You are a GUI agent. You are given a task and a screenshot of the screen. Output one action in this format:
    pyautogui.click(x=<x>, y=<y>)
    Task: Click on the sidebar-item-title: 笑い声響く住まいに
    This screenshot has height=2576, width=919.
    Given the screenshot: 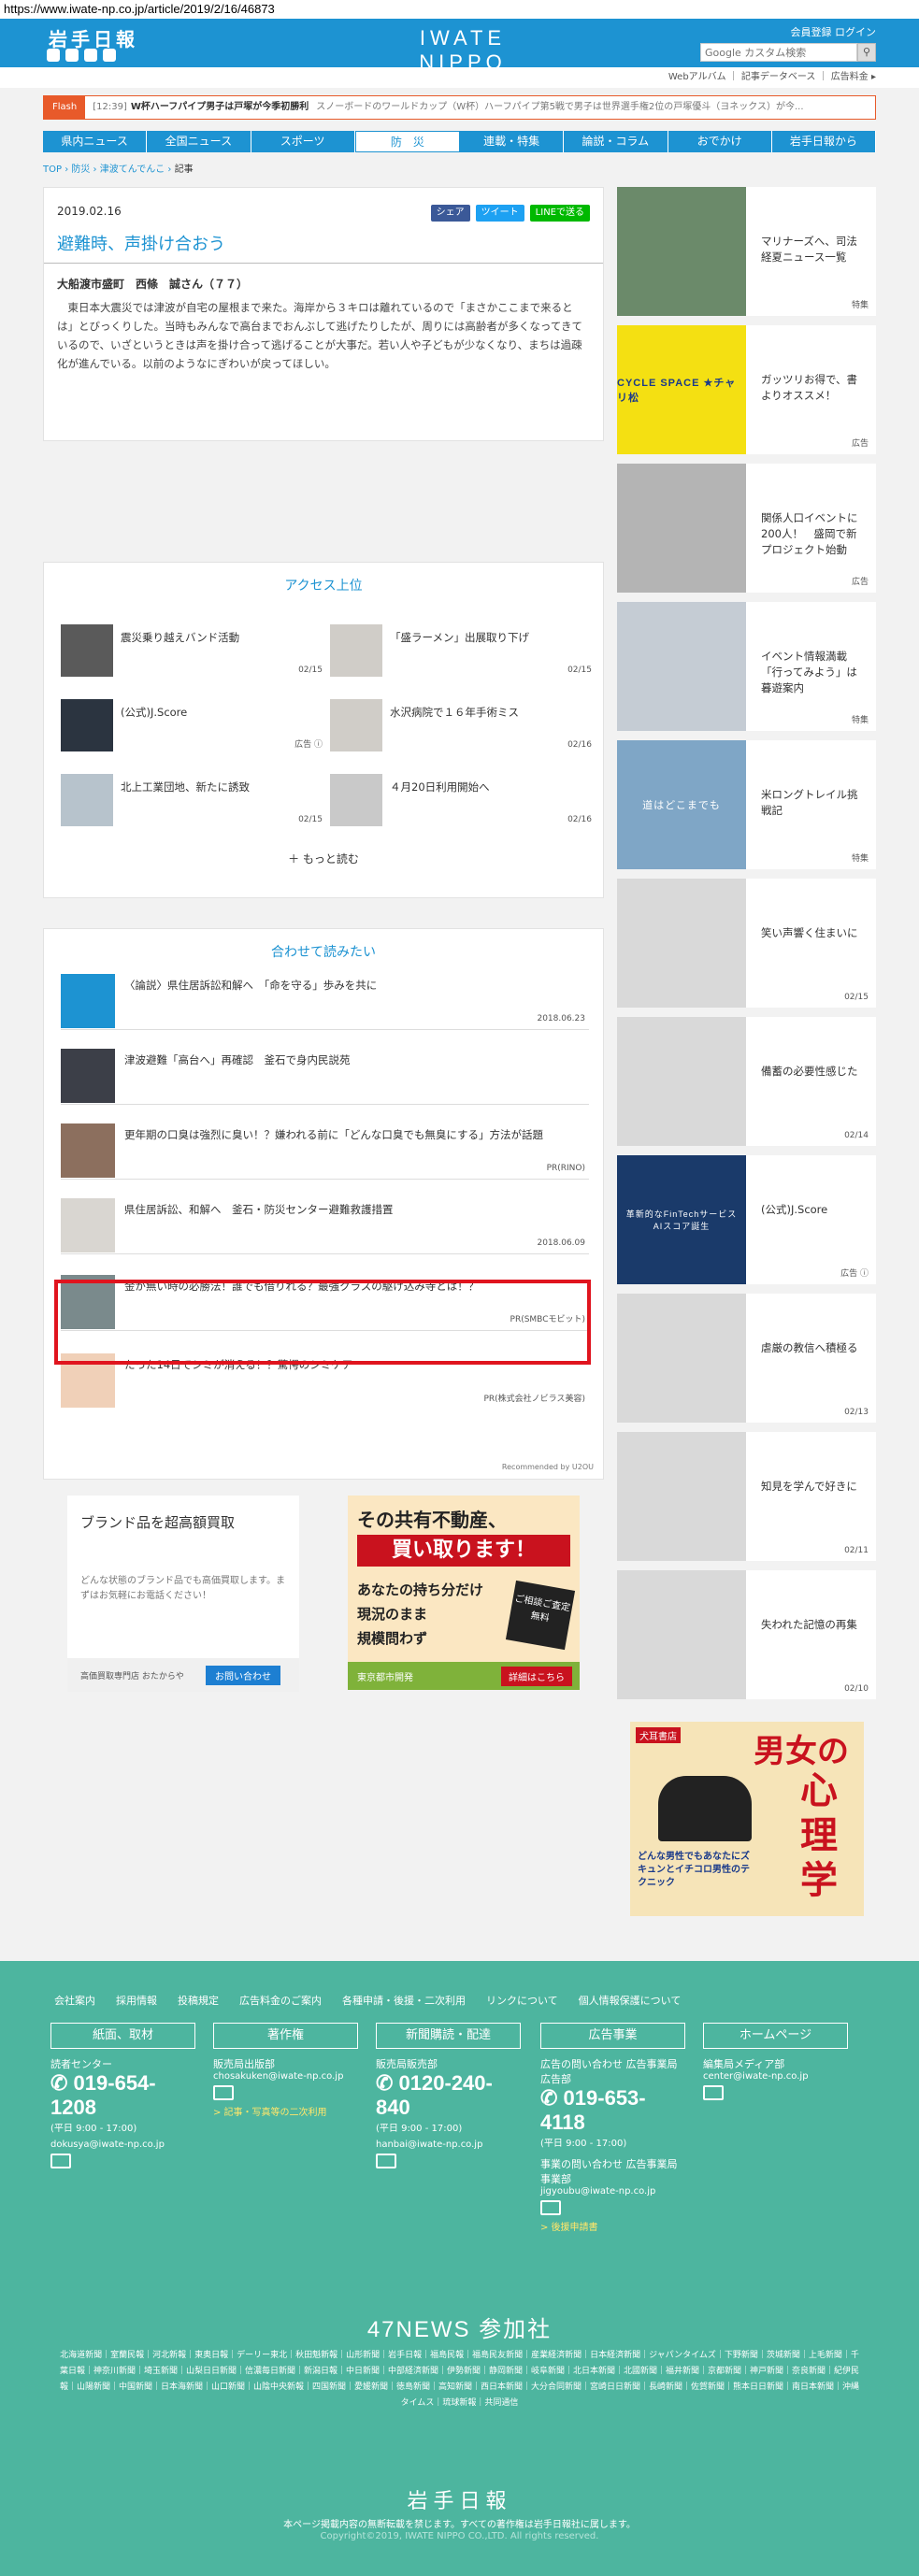 What is the action you would take?
    pyautogui.click(x=812, y=933)
    